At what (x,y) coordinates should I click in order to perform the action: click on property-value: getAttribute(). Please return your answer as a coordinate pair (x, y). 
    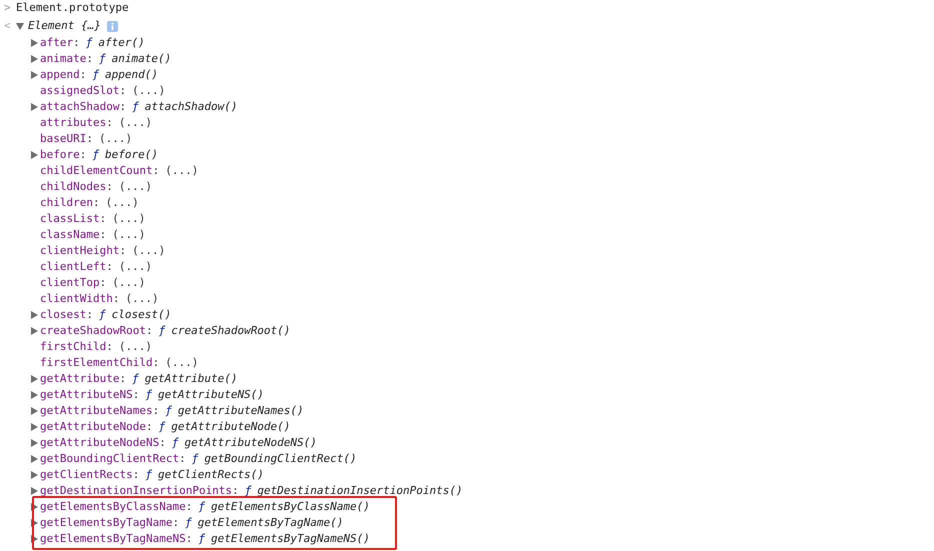
    Looking at the image, I should click on (191, 379).